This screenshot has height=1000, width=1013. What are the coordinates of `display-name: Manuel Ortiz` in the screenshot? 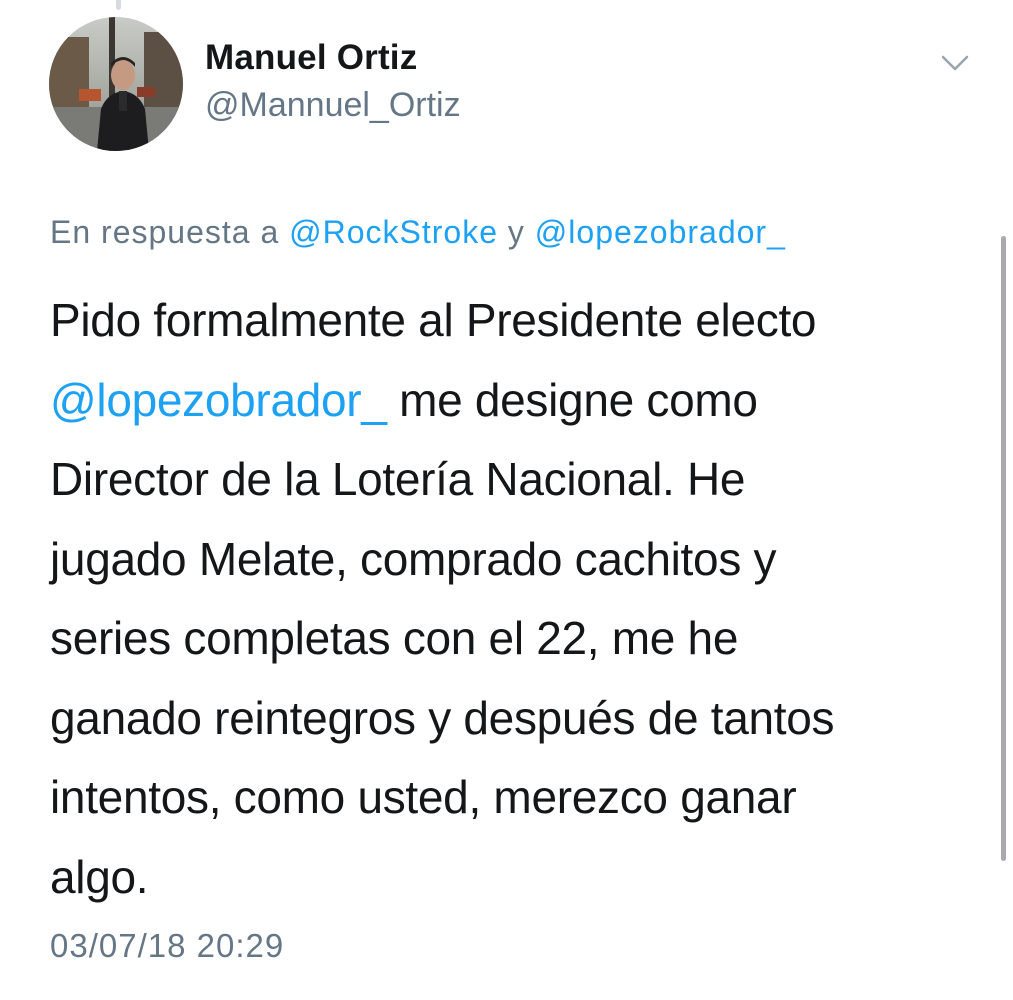 It's located at (311, 58).